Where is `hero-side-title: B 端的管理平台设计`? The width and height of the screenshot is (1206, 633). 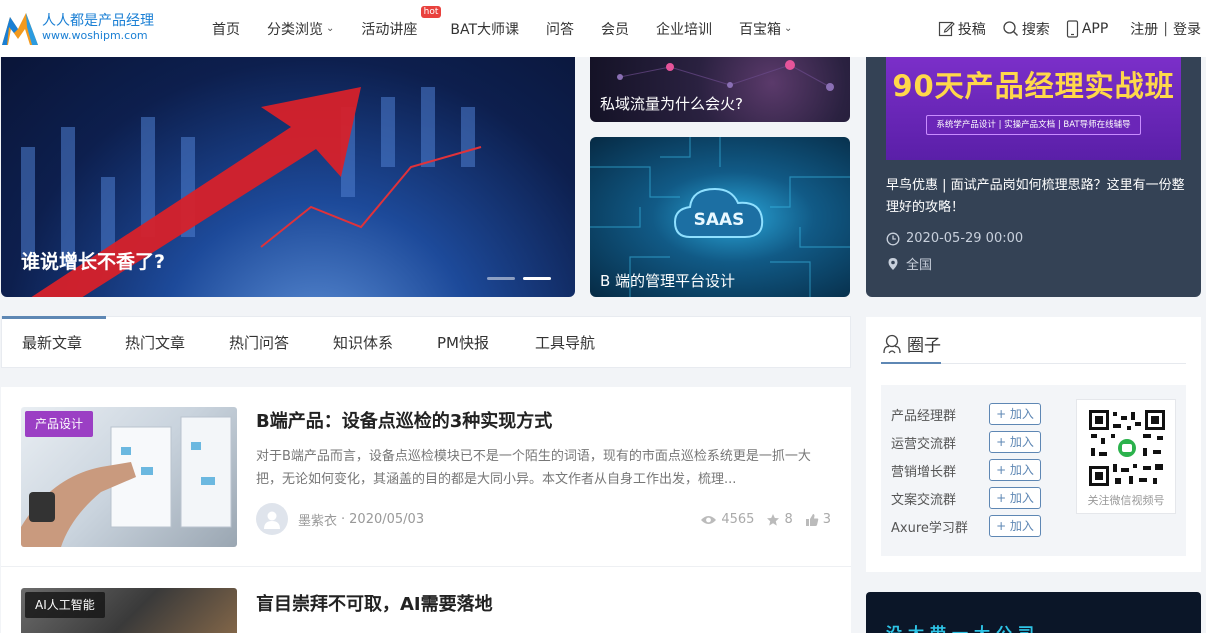
hero-side-title: B 端的管理平台设计 is located at coordinates (668, 281).